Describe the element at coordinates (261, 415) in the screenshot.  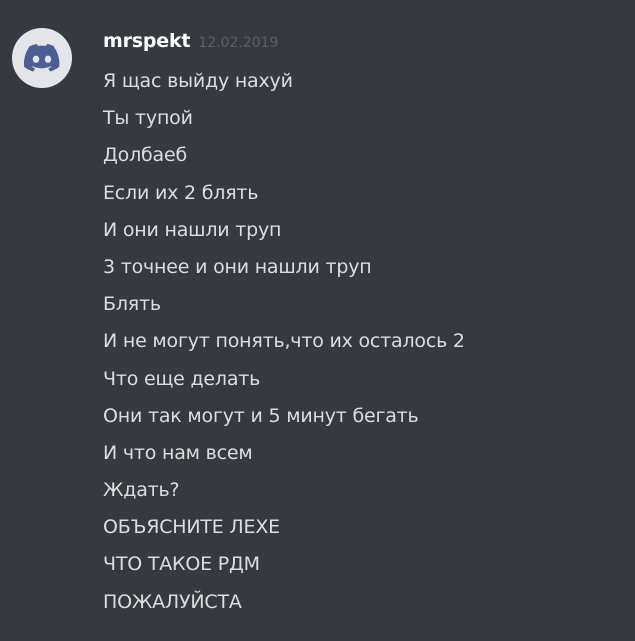
I see `message-text: Они так могут и 5 минут бегать` at that location.